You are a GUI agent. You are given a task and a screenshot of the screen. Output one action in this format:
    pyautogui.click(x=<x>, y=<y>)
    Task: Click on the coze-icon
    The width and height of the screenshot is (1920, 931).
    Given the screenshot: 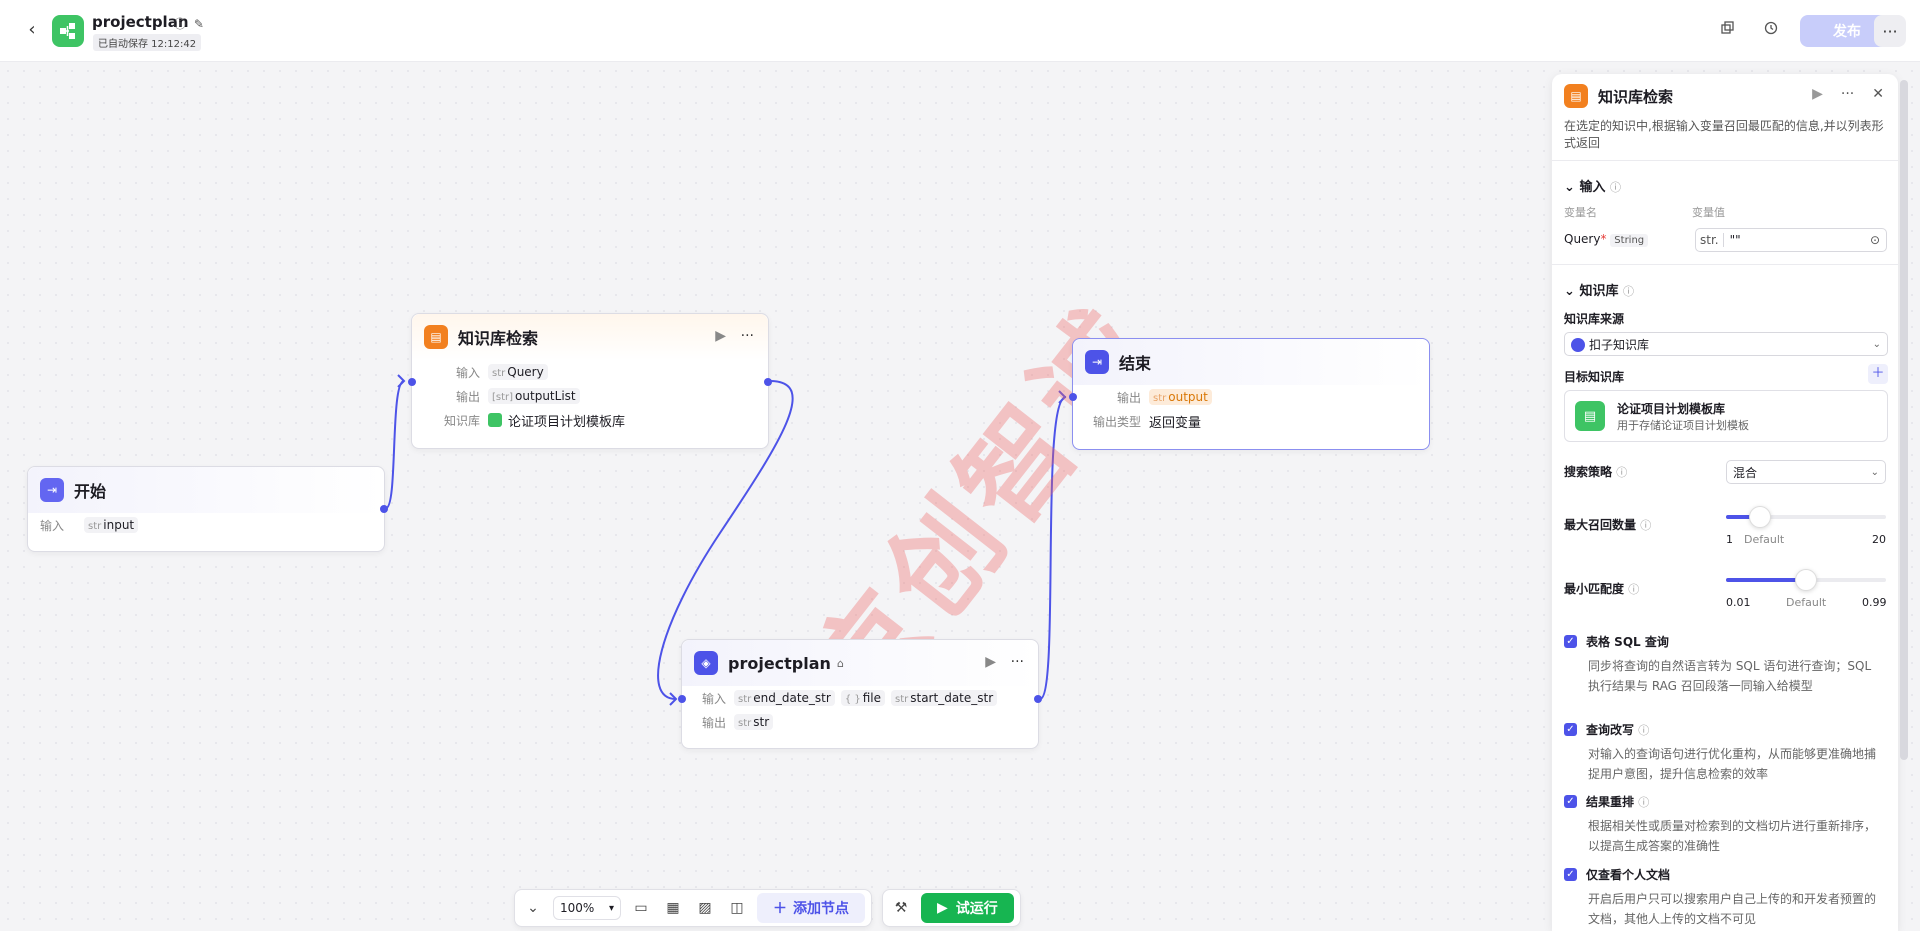 What is the action you would take?
    pyautogui.click(x=1578, y=345)
    